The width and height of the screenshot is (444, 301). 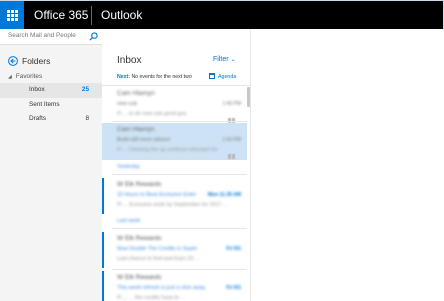 I want to click on agenda-button: Agenda, so click(x=222, y=76).